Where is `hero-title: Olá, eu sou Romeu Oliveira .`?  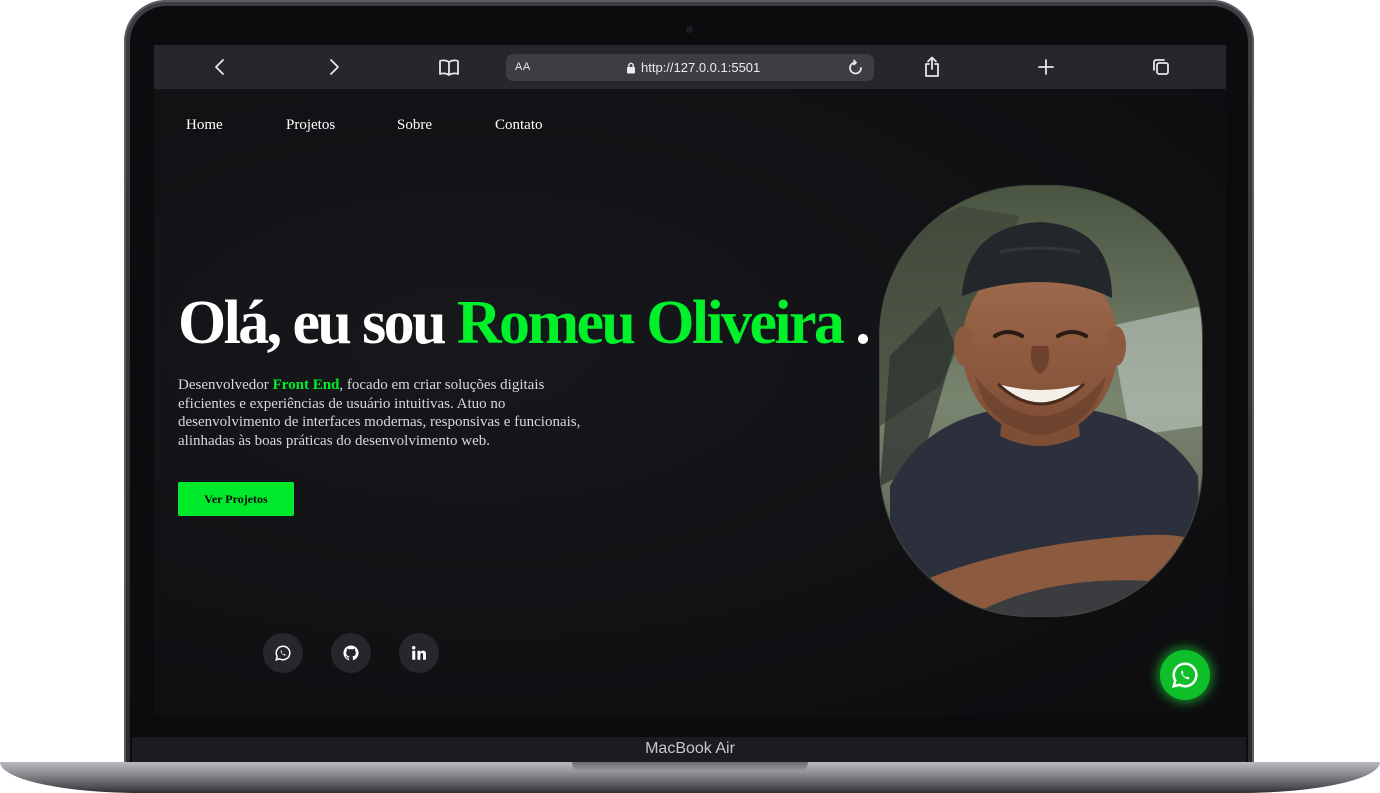 hero-title: Olá, eu sou Romeu Oliveira . is located at coordinates (524, 323).